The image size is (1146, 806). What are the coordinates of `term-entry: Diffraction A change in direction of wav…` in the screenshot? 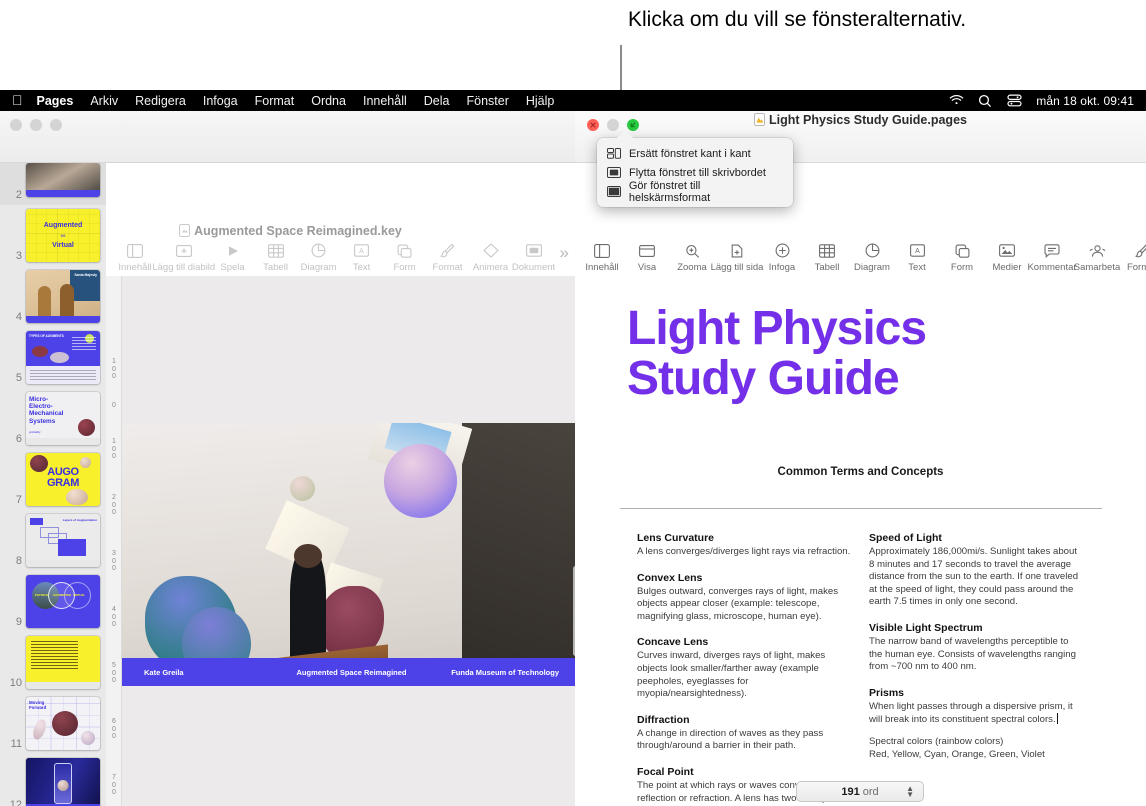 It's located at (744, 733).